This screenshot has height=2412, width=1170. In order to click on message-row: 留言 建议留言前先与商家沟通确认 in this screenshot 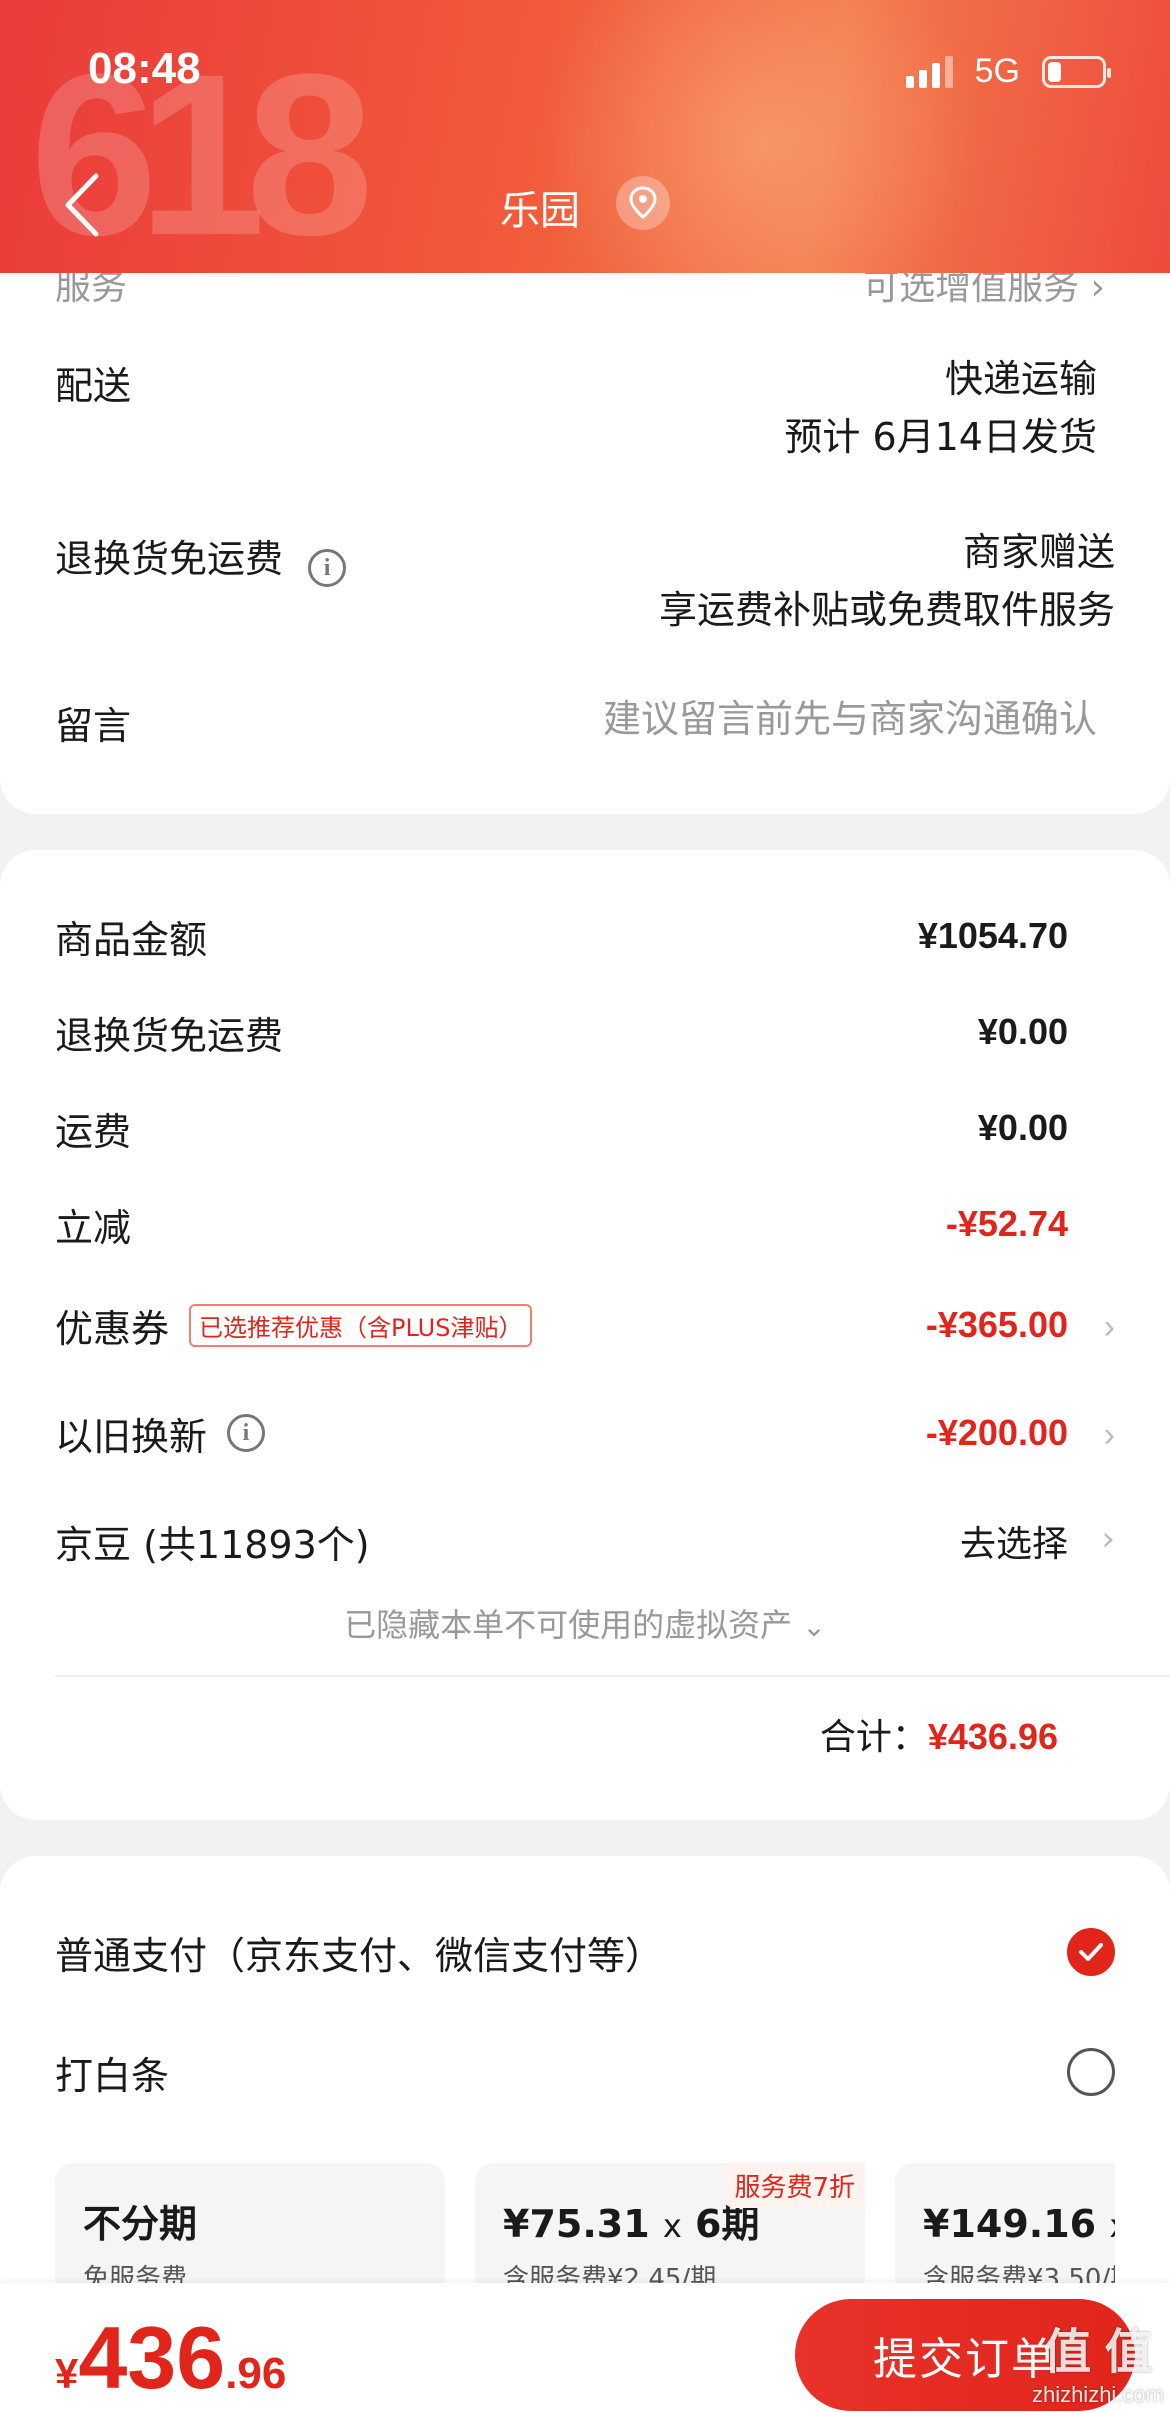, I will do `click(585, 722)`.